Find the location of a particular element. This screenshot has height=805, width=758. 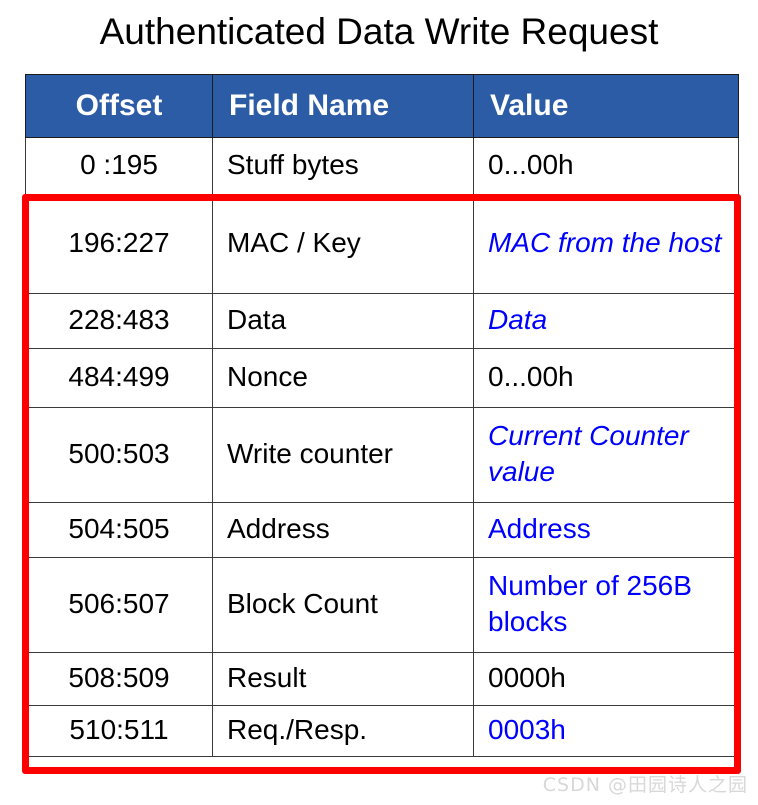

value-text: 0003h is located at coordinates (527, 729).